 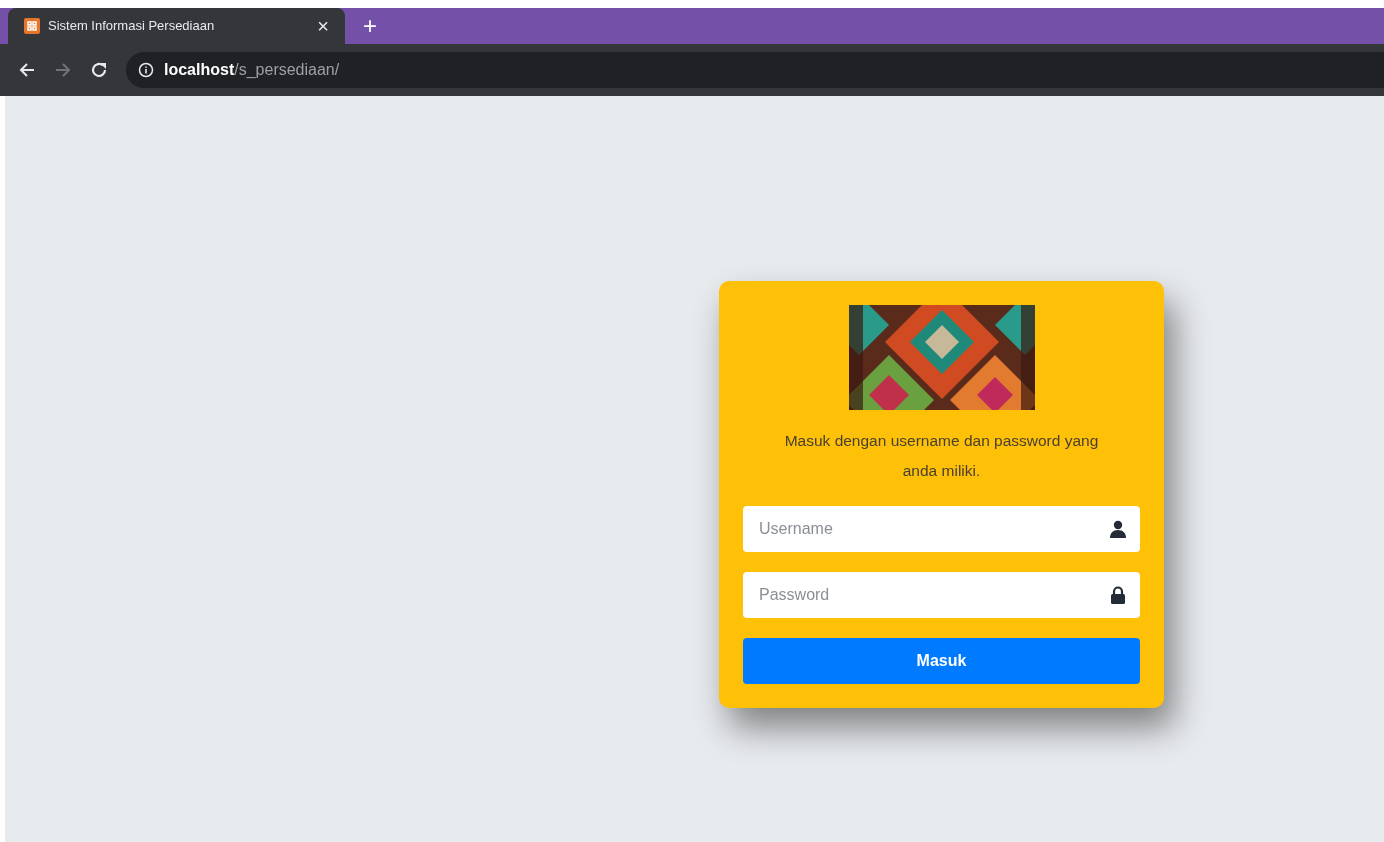 I want to click on app-icon, so click(x=32, y=26).